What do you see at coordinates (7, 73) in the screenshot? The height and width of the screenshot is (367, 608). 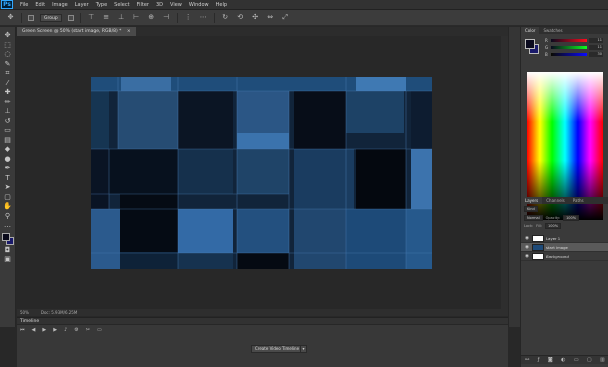 I see `crop-tool-icon: ⌗` at bounding box center [7, 73].